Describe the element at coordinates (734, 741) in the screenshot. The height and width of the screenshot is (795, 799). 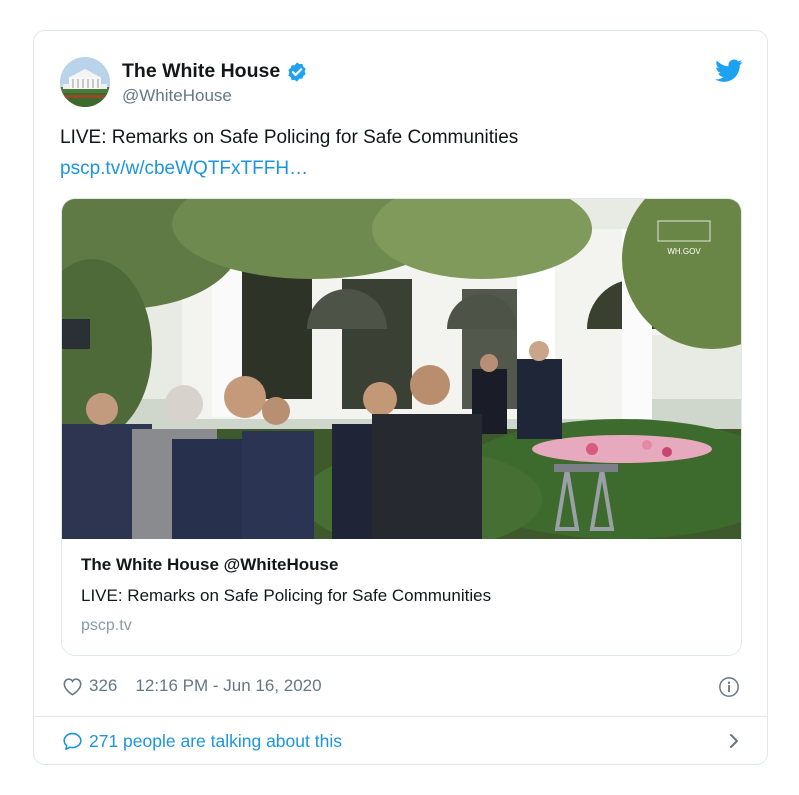
I see `chevron-right-icon` at that location.